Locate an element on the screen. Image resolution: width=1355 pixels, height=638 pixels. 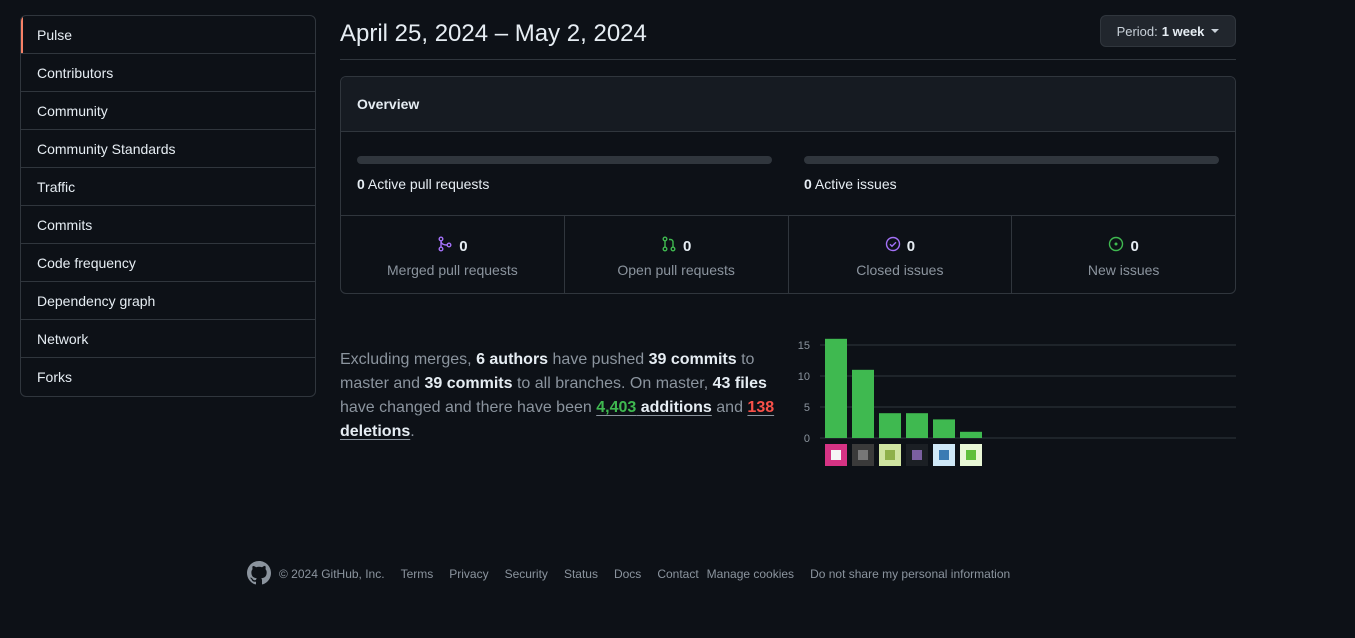
y-tick-label: 15 is located at coordinates (804, 346).